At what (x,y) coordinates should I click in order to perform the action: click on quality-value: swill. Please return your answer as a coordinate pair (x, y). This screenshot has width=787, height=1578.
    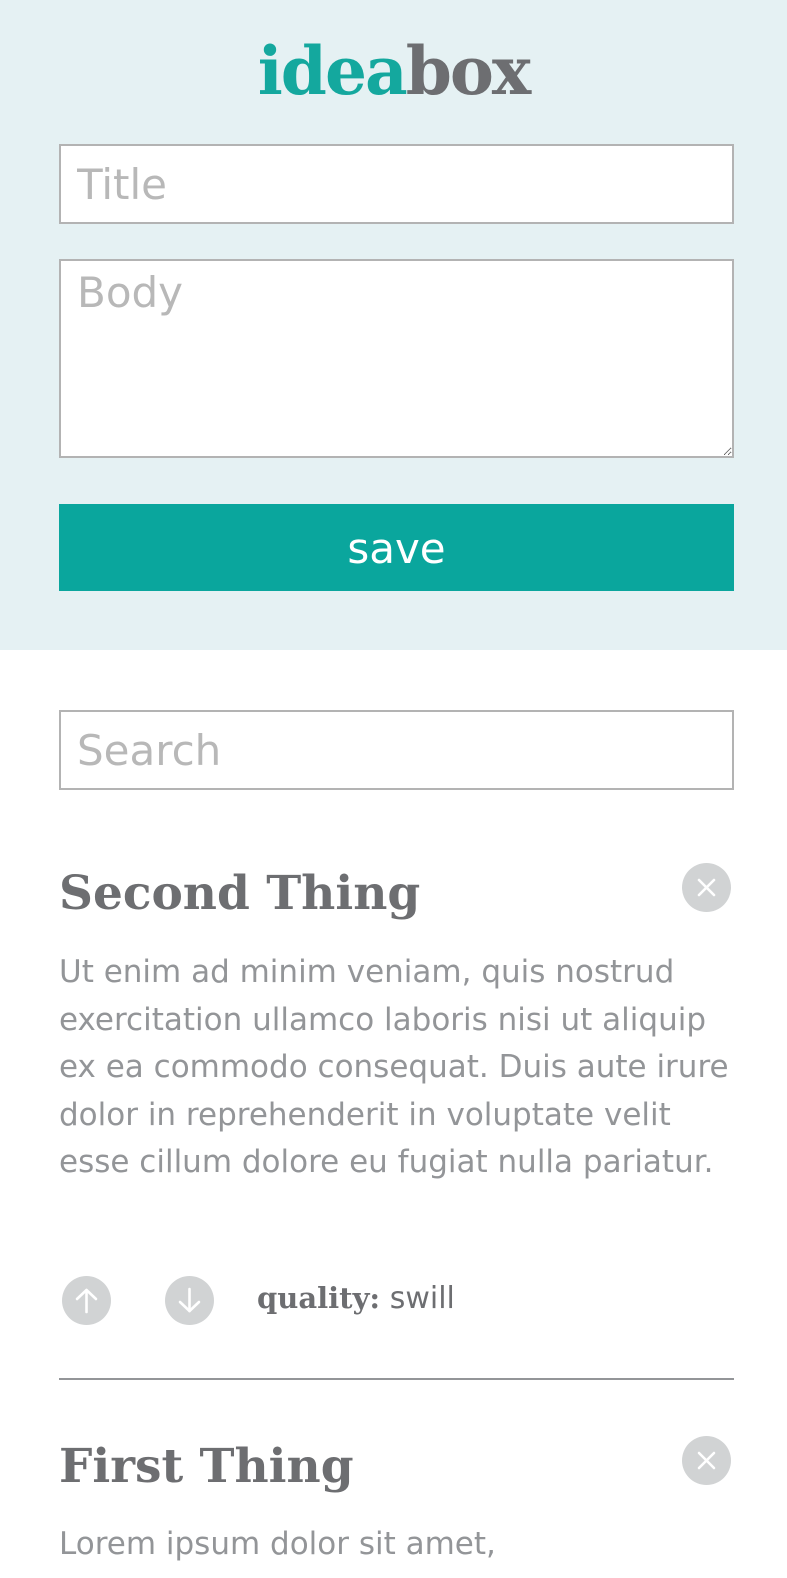
    Looking at the image, I should click on (422, 1298).